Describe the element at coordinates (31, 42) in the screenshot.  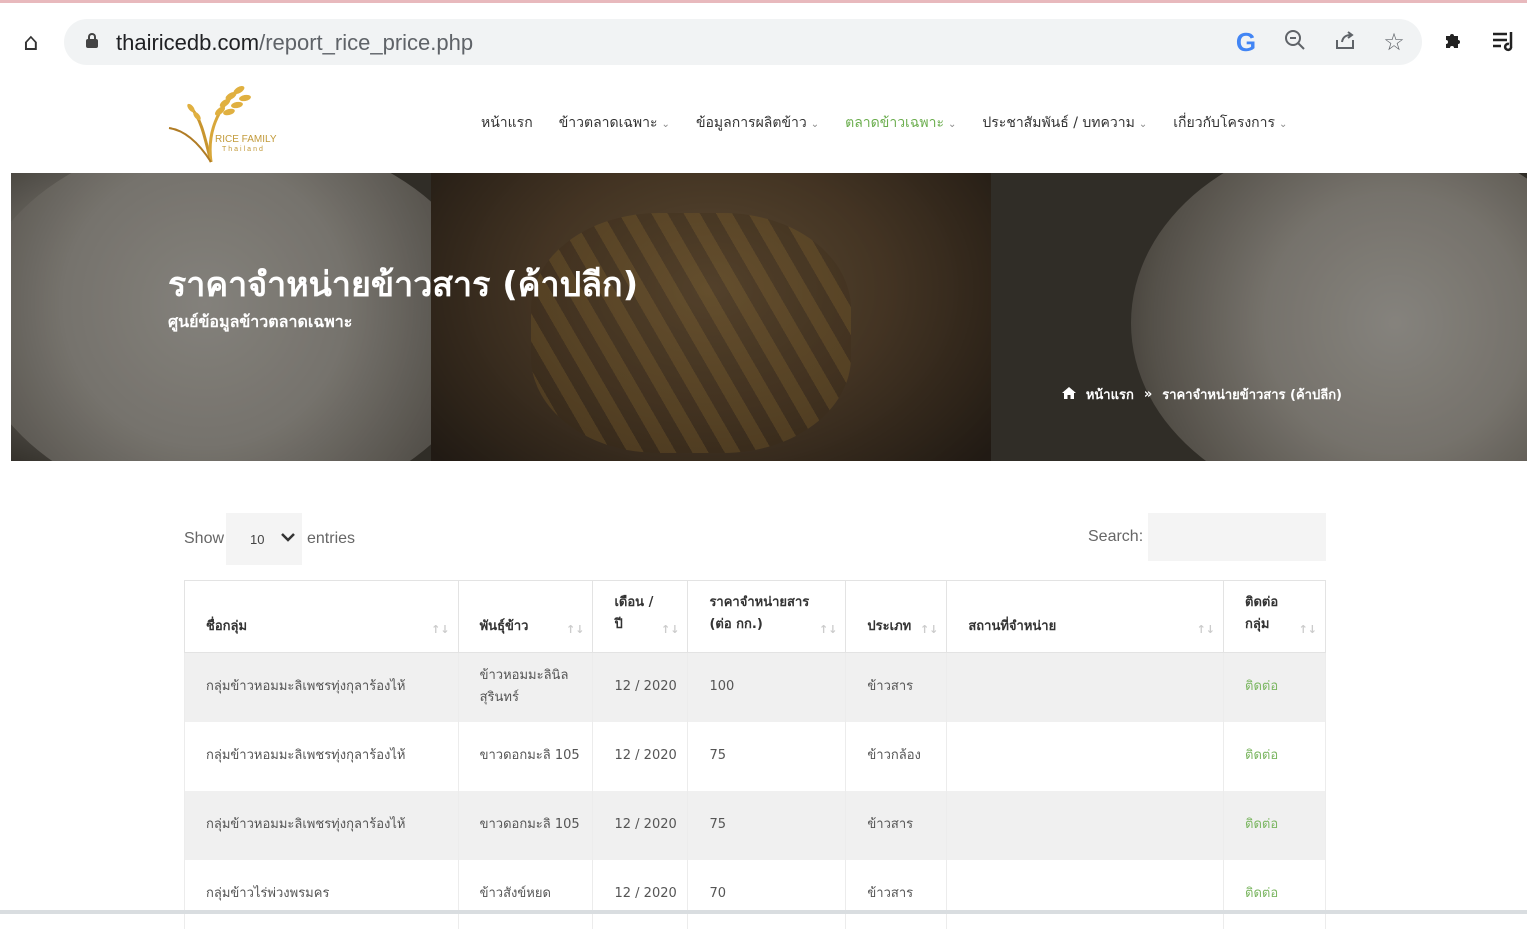
I see `home-icon: ⌂` at that location.